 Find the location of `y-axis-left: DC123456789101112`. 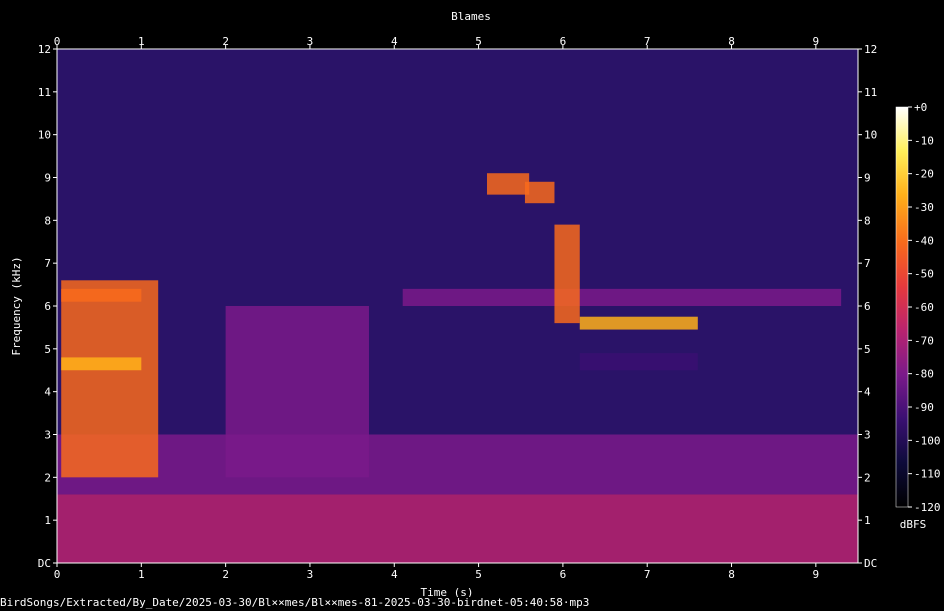

y-axis-left: DC123456789101112 is located at coordinates (47, 306).